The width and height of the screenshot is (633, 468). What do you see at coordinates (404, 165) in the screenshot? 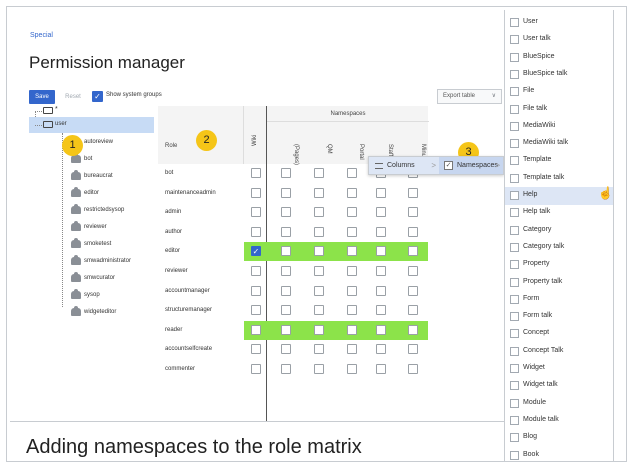
I see `menu-item-columns: Columns >` at bounding box center [404, 165].